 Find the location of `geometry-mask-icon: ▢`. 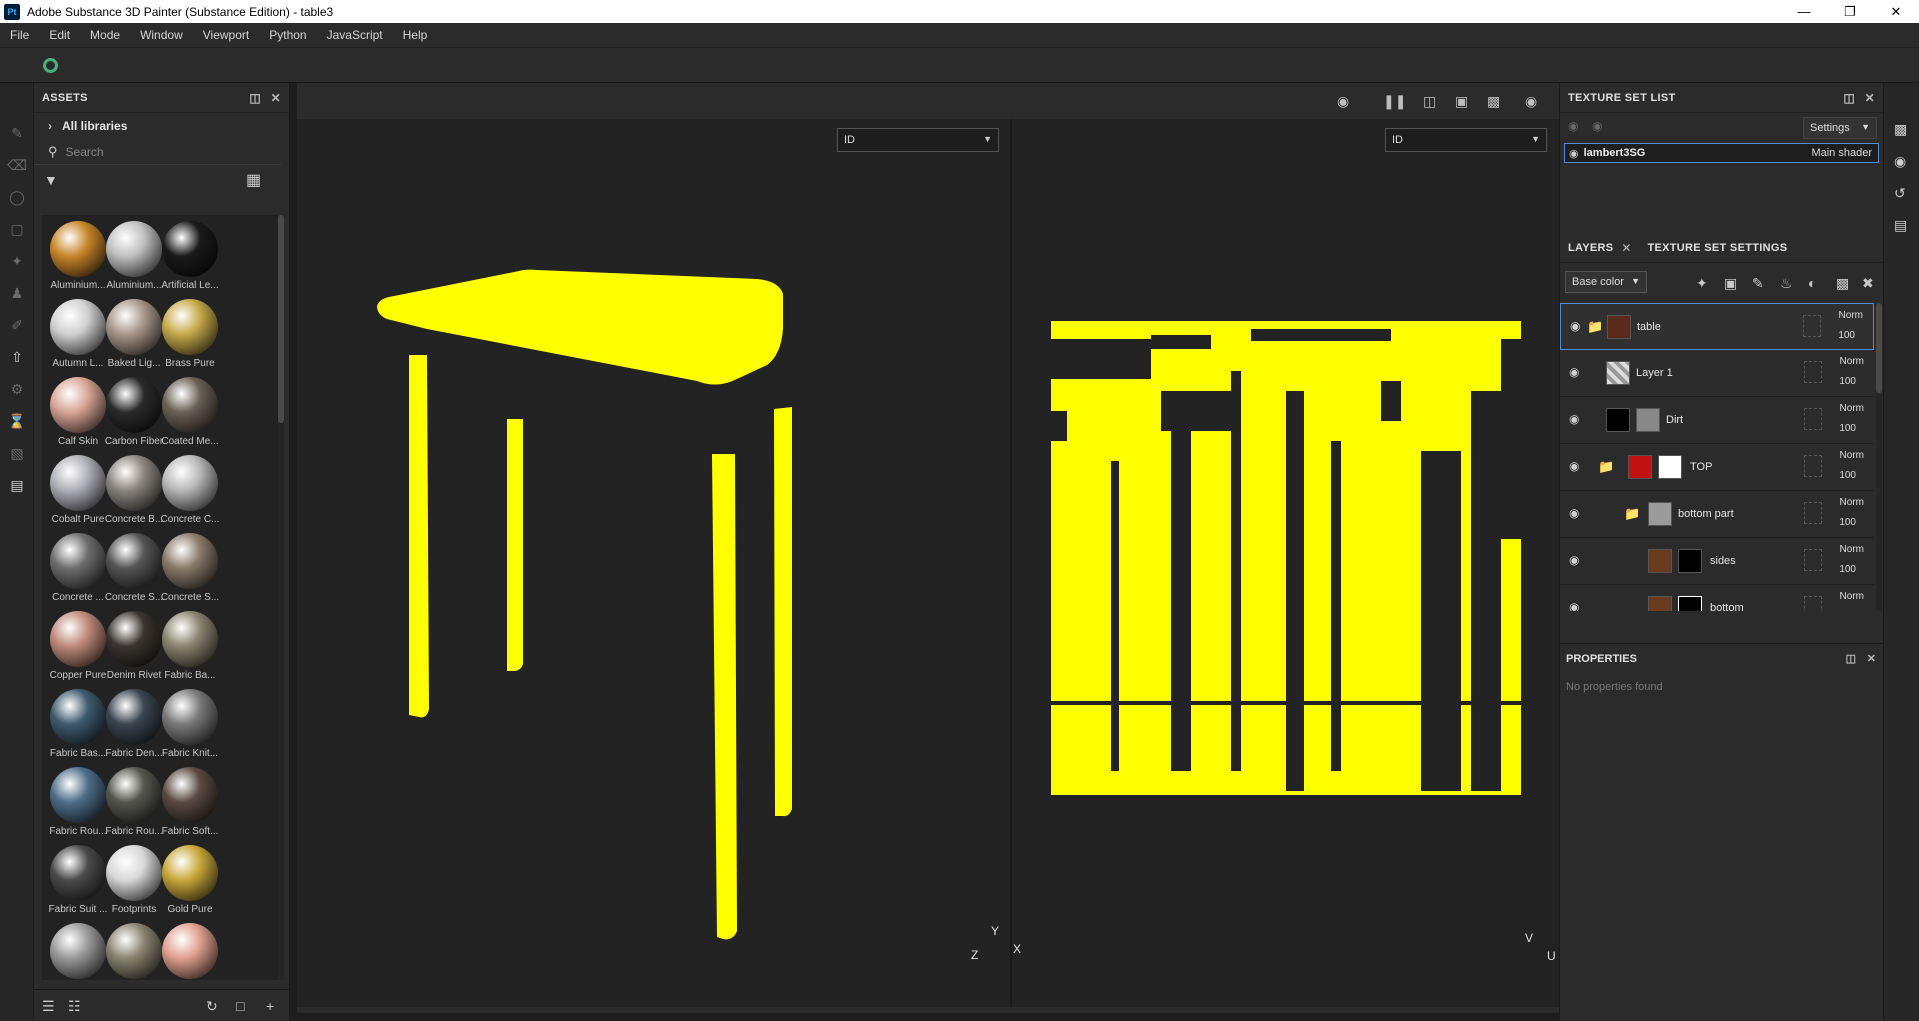

geometry-mask-icon: ▢ is located at coordinates (17, 229).